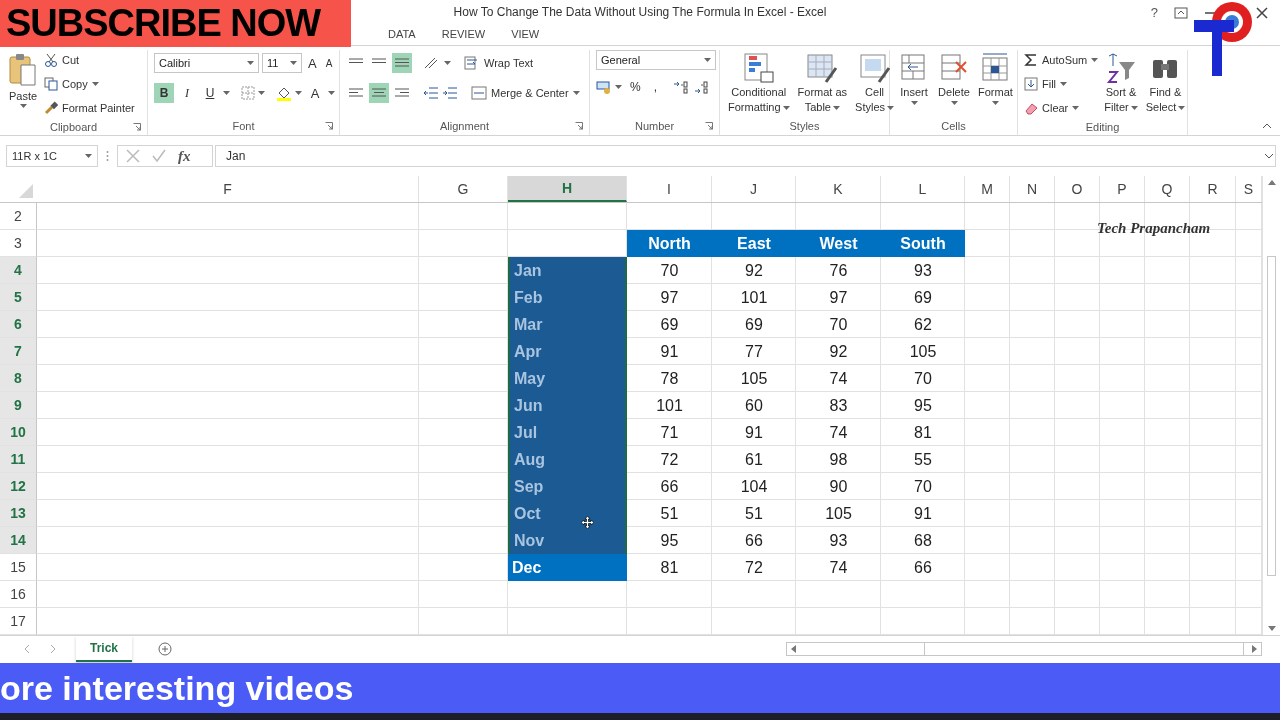  I want to click on table-cell-text: 81, so click(923, 432).